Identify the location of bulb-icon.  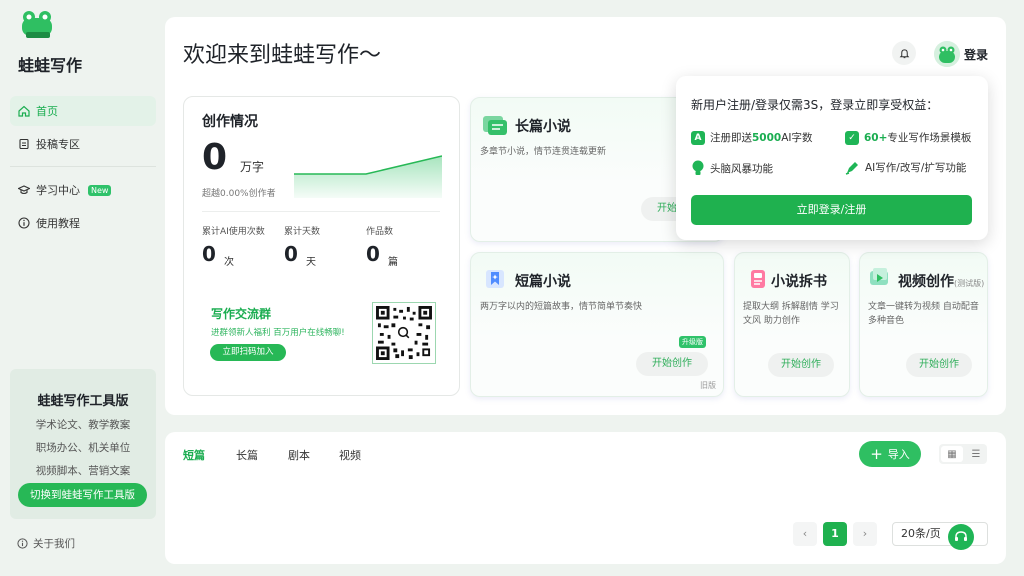
(698, 167).